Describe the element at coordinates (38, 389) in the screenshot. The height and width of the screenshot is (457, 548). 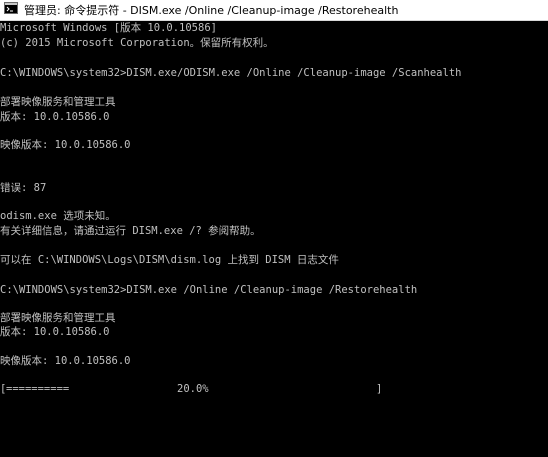
I see `progress-bar-fill: ==========` at that location.